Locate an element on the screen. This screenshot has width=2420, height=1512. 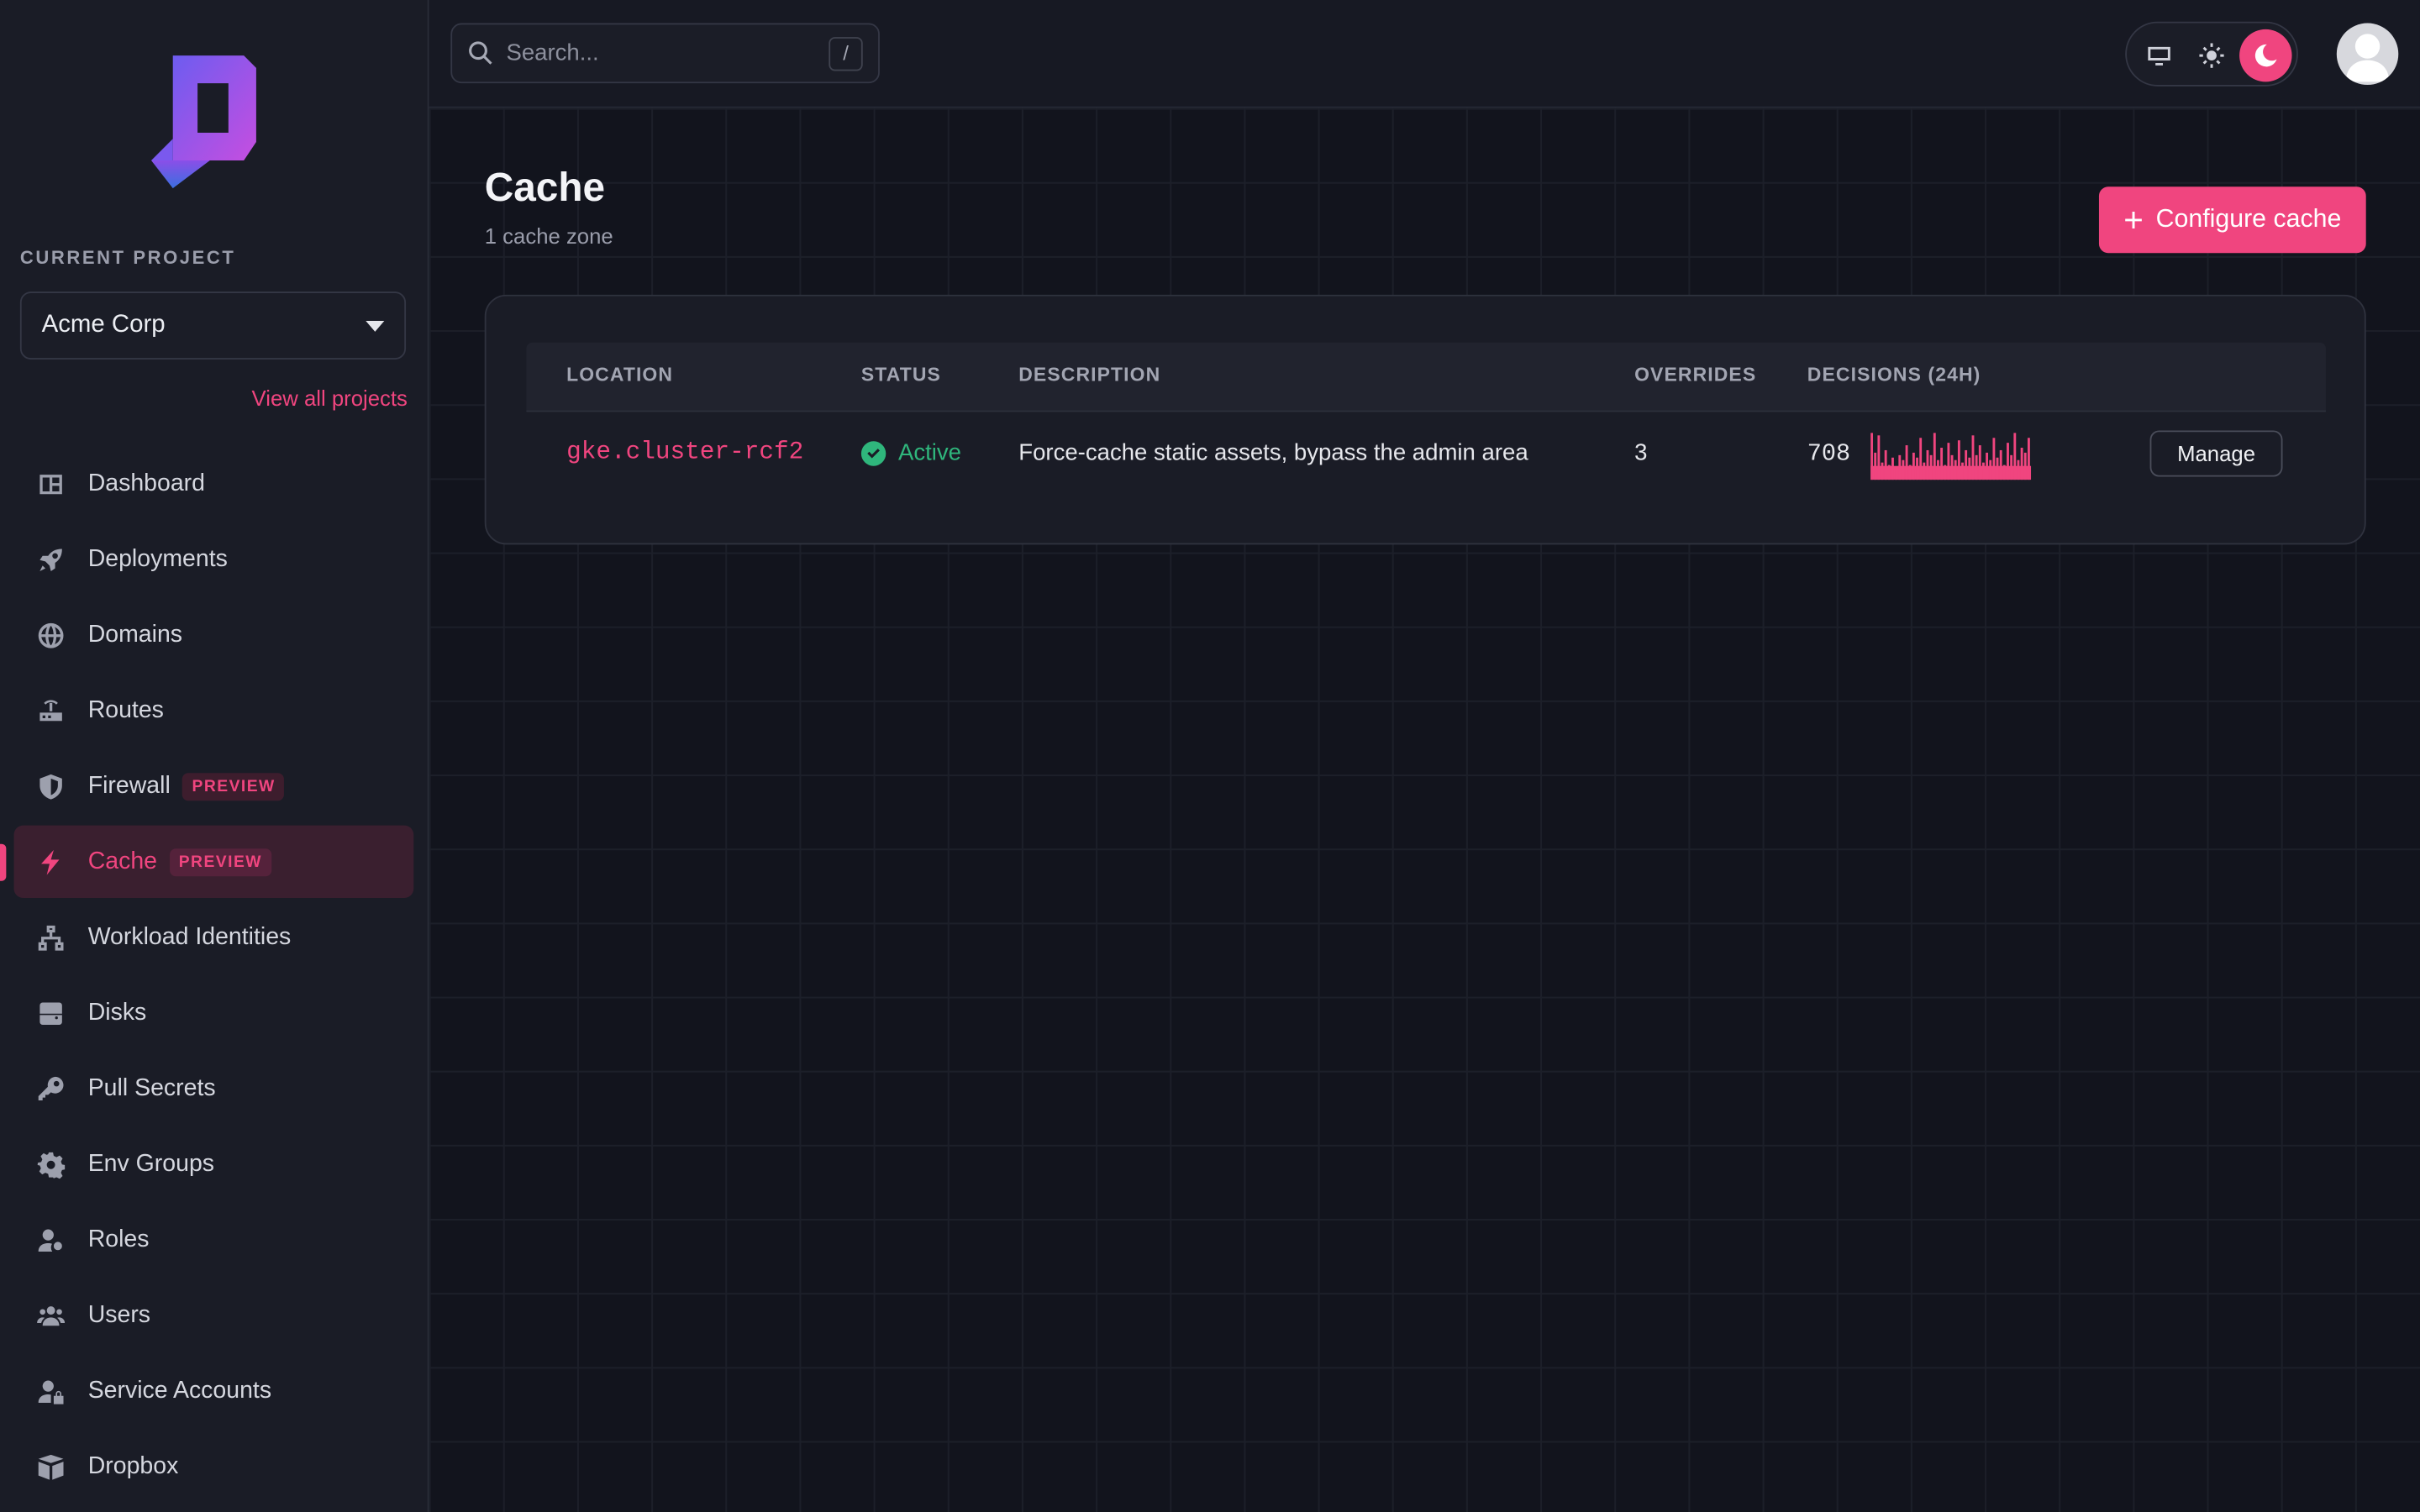
status-badge: Active is located at coordinates (911, 452).